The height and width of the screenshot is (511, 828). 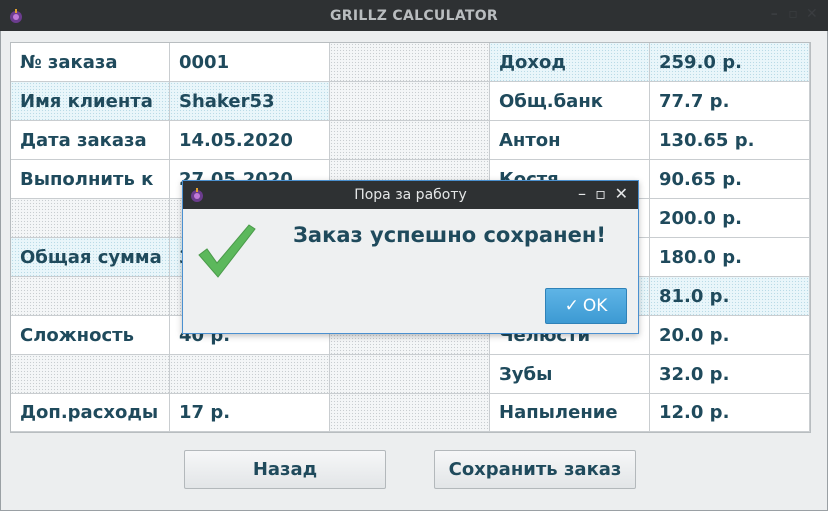 I want to click on dialog-title: Пора за работу, so click(x=410, y=195).